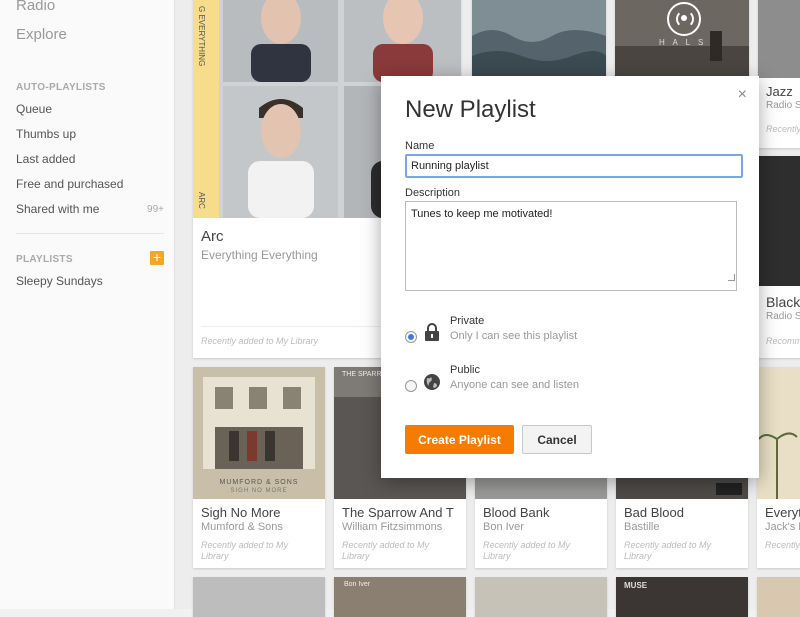 This screenshot has width=800, height=617. What do you see at coordinates (411, 386) in the screenshot?
I see `public-radio` at bounding box center [411, 386].